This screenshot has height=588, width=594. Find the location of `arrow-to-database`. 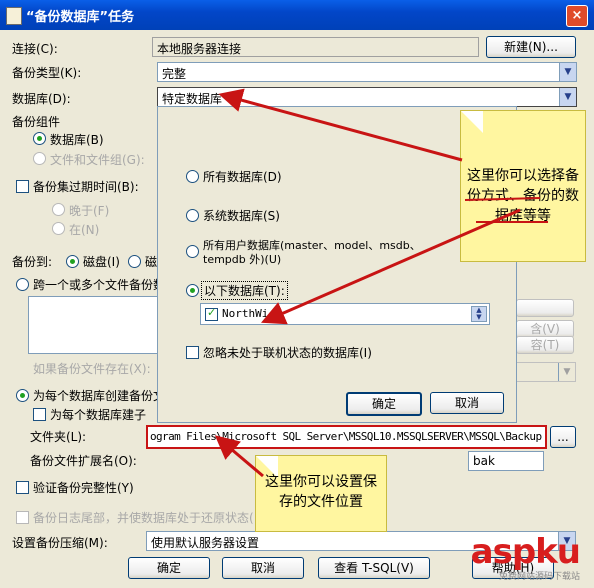

arrow-to-database is located at coordinates (340, 125).